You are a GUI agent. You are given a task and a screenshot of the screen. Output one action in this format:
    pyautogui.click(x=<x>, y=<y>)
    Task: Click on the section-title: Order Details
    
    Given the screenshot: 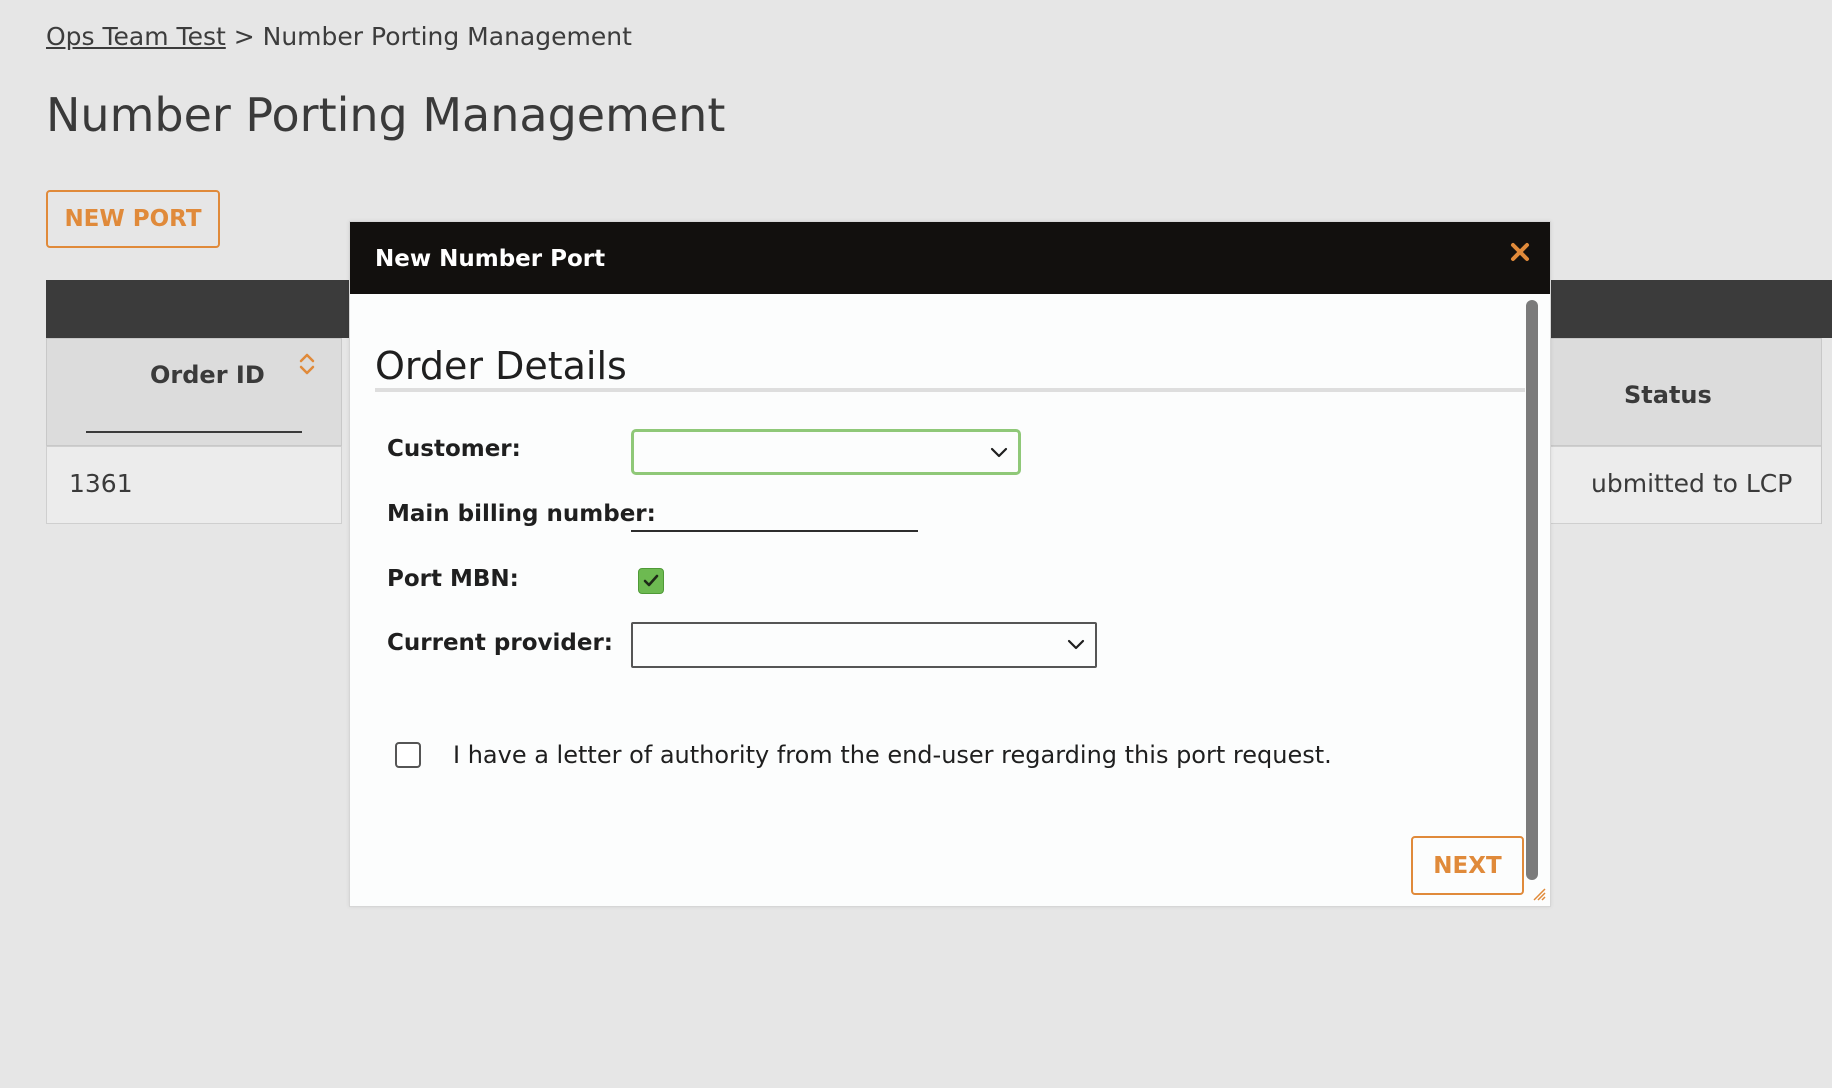 What is the action you would take?
    pyautogui.click(x=501, y=366)
    